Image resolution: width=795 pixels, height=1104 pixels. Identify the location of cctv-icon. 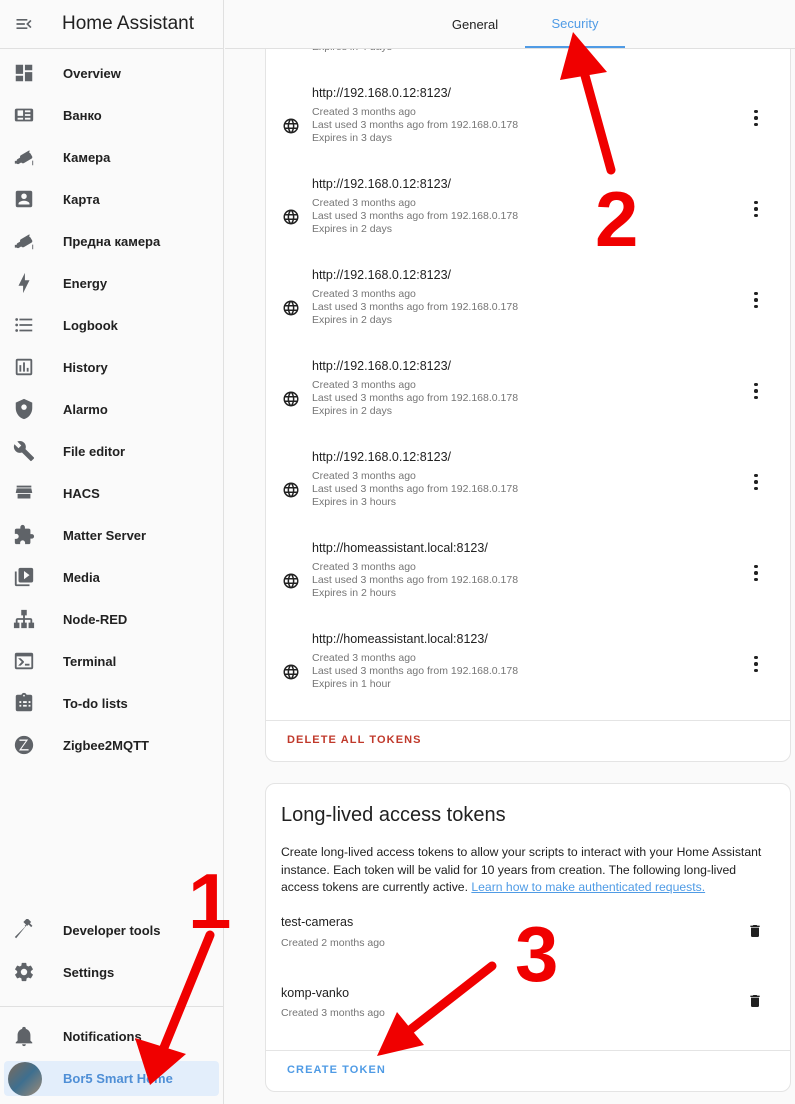
(24, 157).